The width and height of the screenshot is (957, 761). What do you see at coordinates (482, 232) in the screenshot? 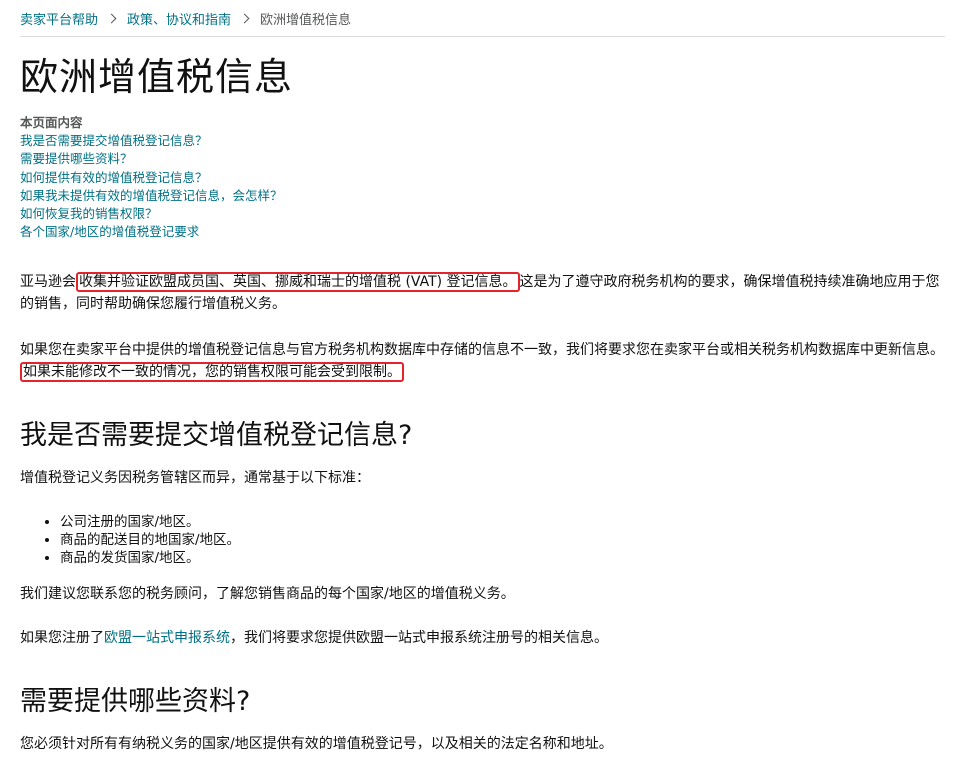
I see `toc-link-country-requirements: 各个国家/地区的增值税登记要求` at bounding box center [482, 232].